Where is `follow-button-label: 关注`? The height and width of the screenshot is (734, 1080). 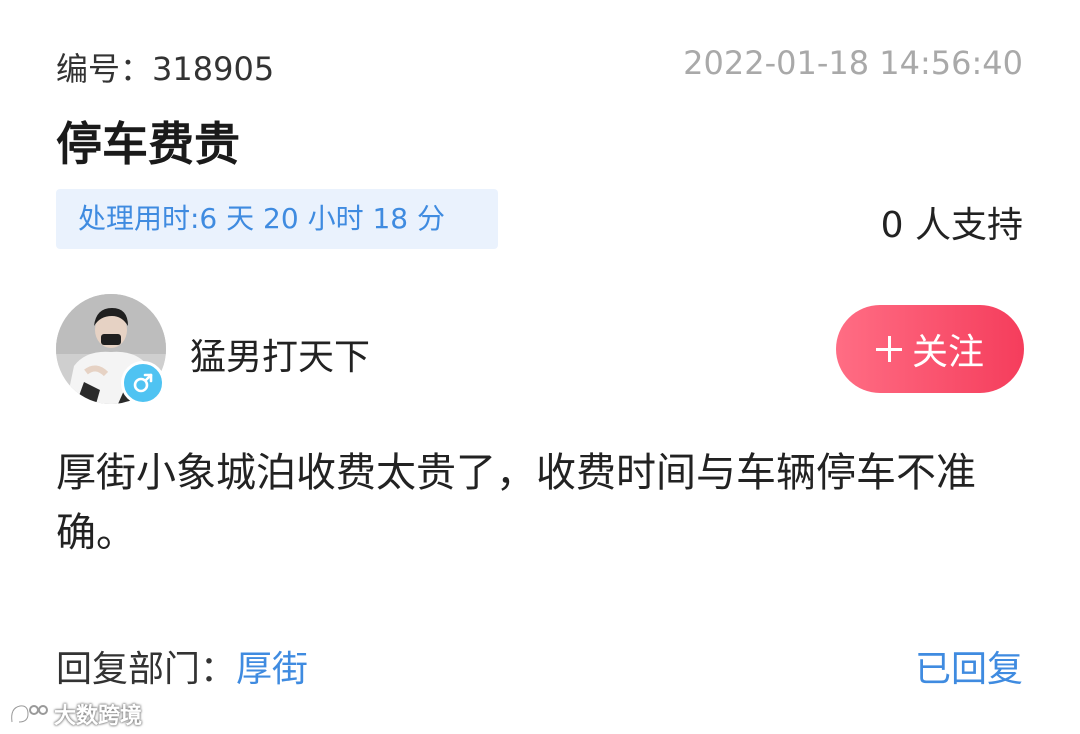
follow-button-label: 关注 is located at coordinates (947, 352).